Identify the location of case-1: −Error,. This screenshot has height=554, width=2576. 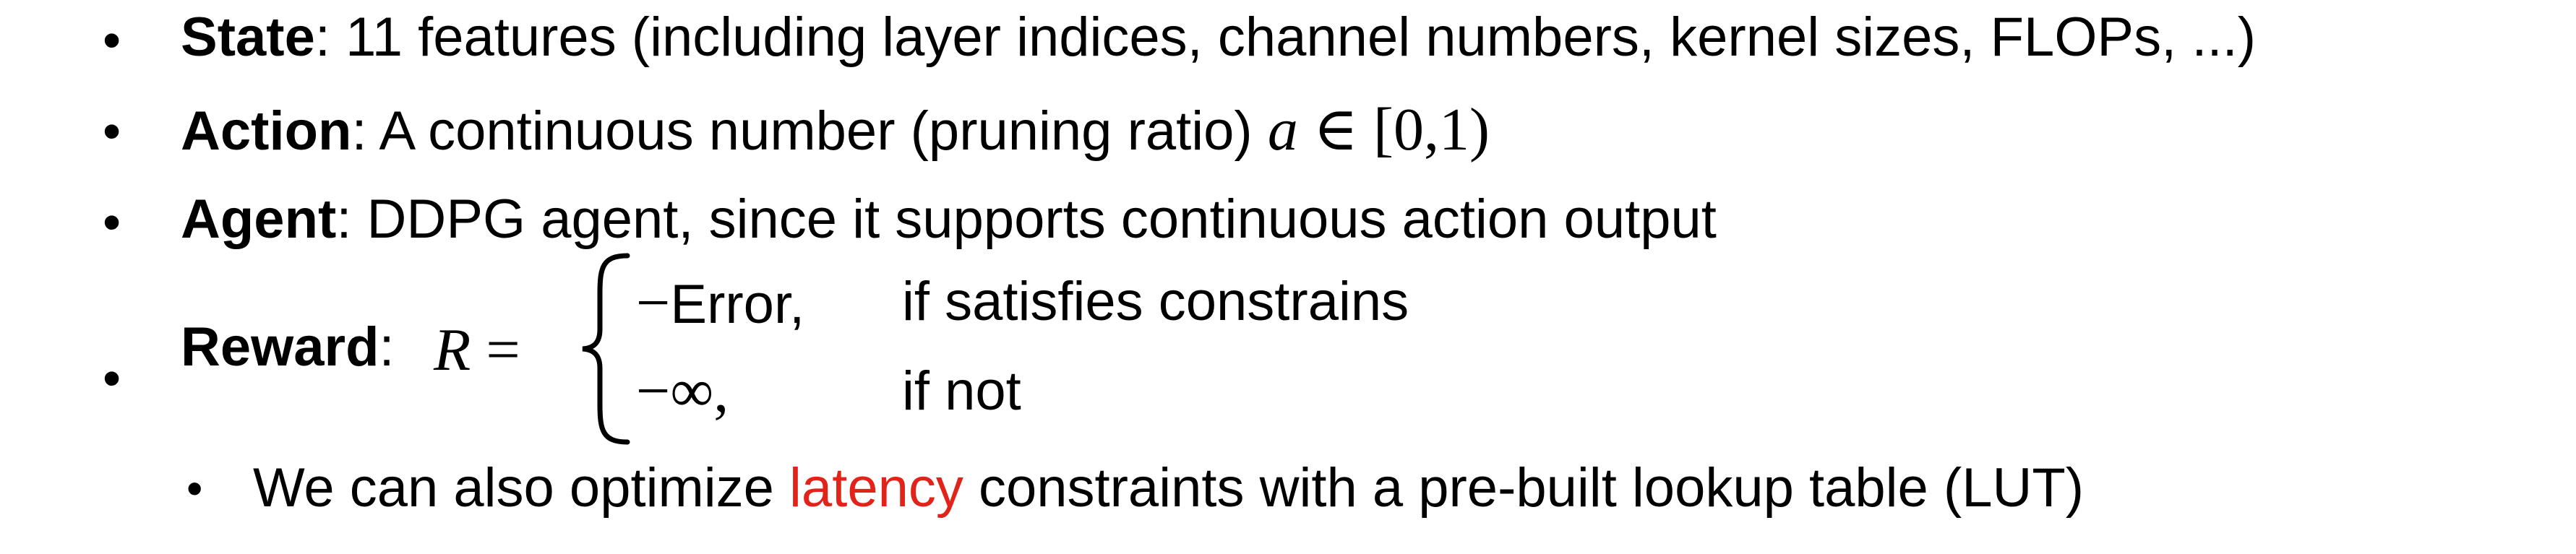
(720, 303).